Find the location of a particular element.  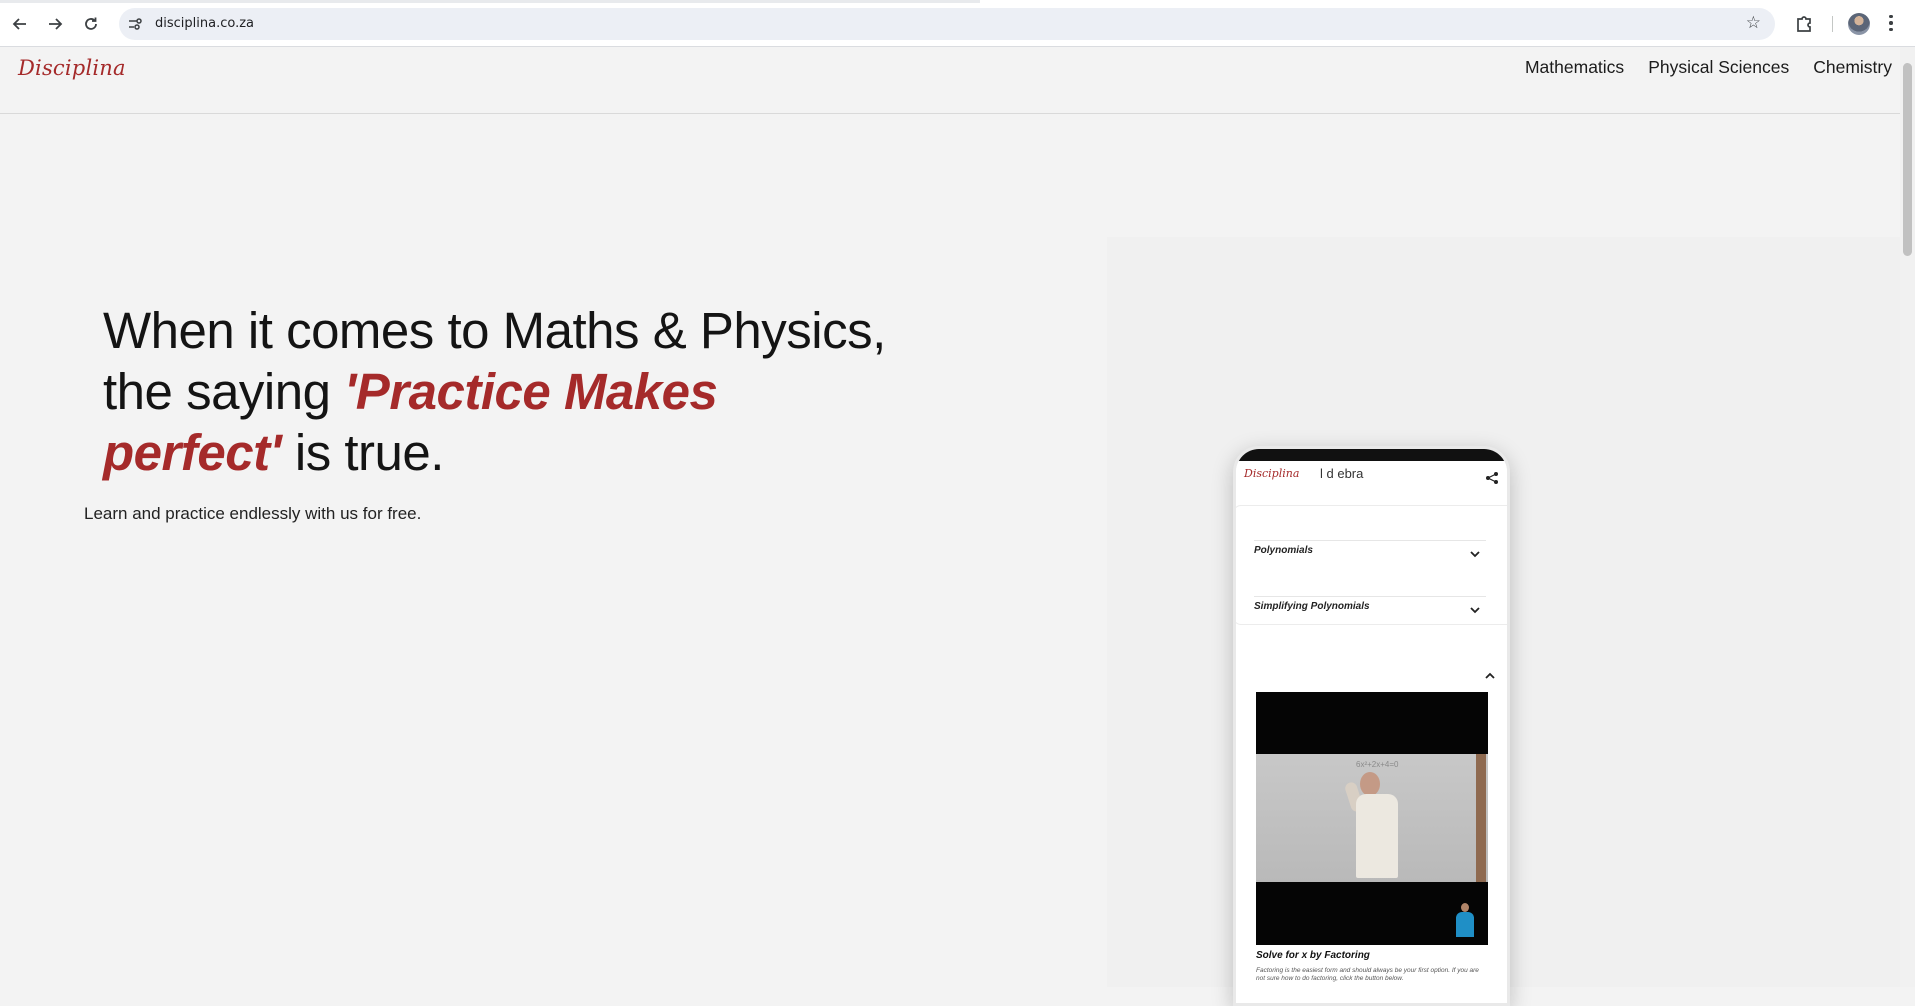

reload-button is located at coordinates (91, 24).